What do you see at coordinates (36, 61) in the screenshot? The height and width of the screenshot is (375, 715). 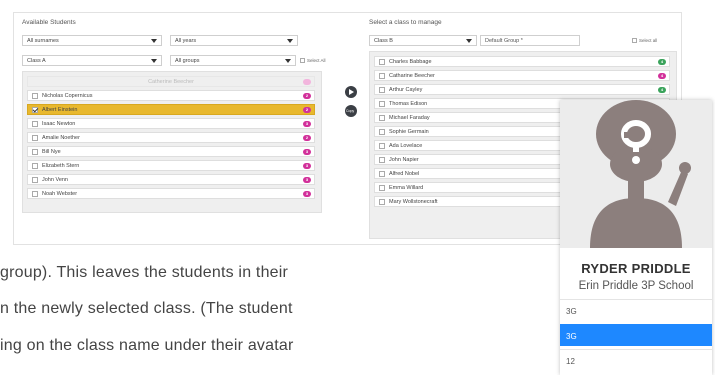 I see `class-filter-value: Class A` at bounding box center [36, 61].